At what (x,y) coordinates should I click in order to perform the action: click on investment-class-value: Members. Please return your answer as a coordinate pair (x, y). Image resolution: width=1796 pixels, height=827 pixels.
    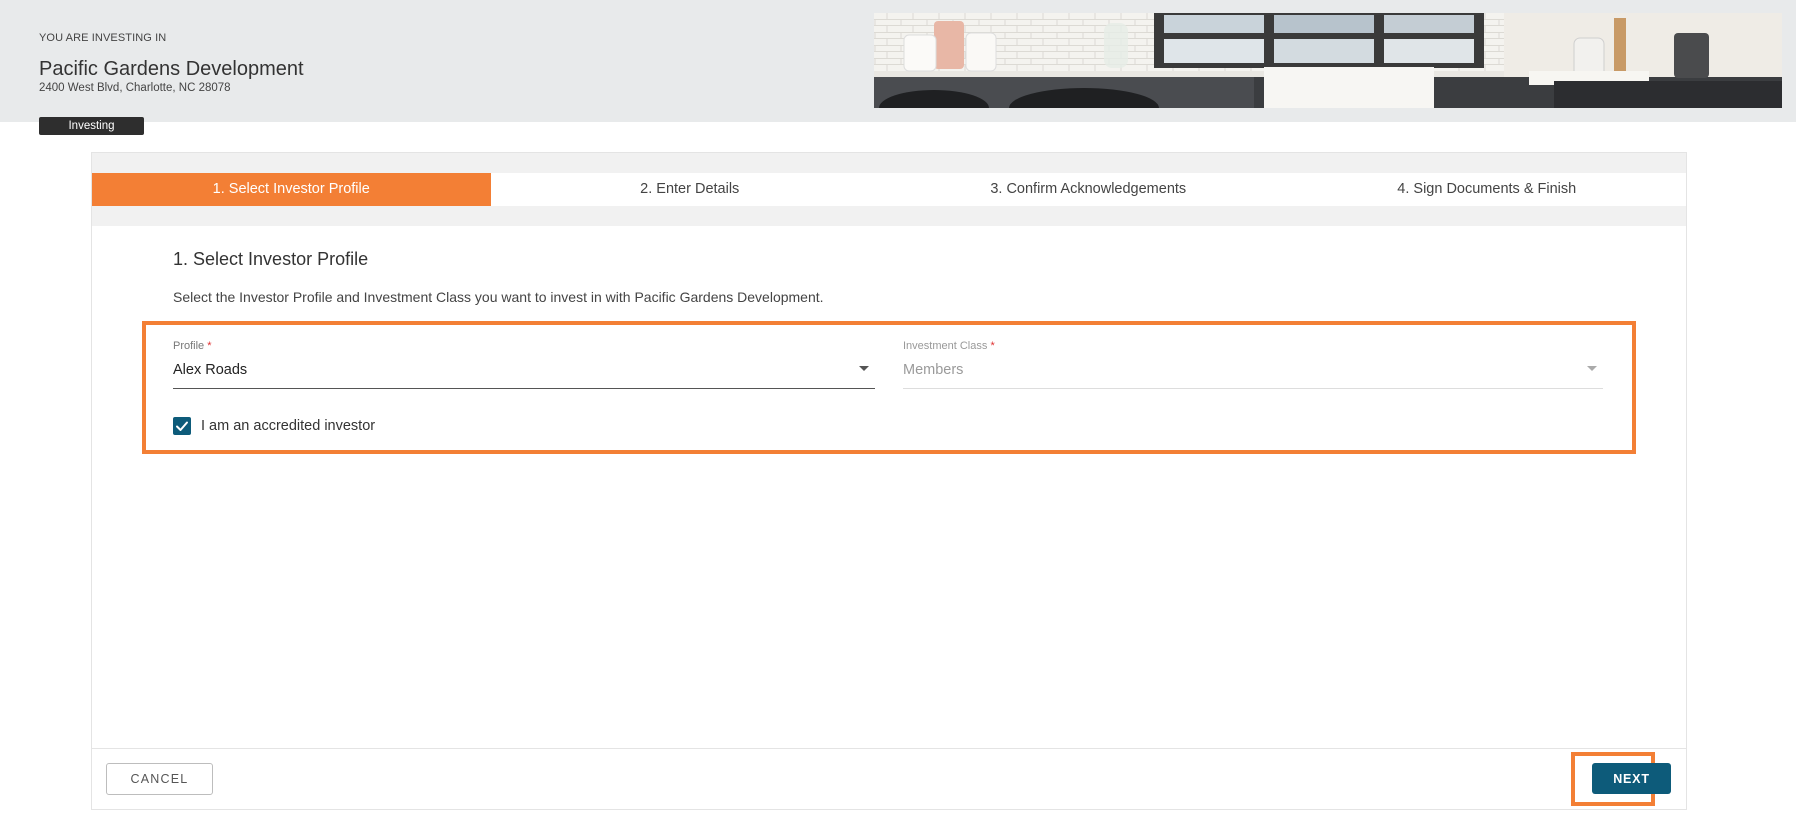
    Looking at the image, I should click on (933, 370).